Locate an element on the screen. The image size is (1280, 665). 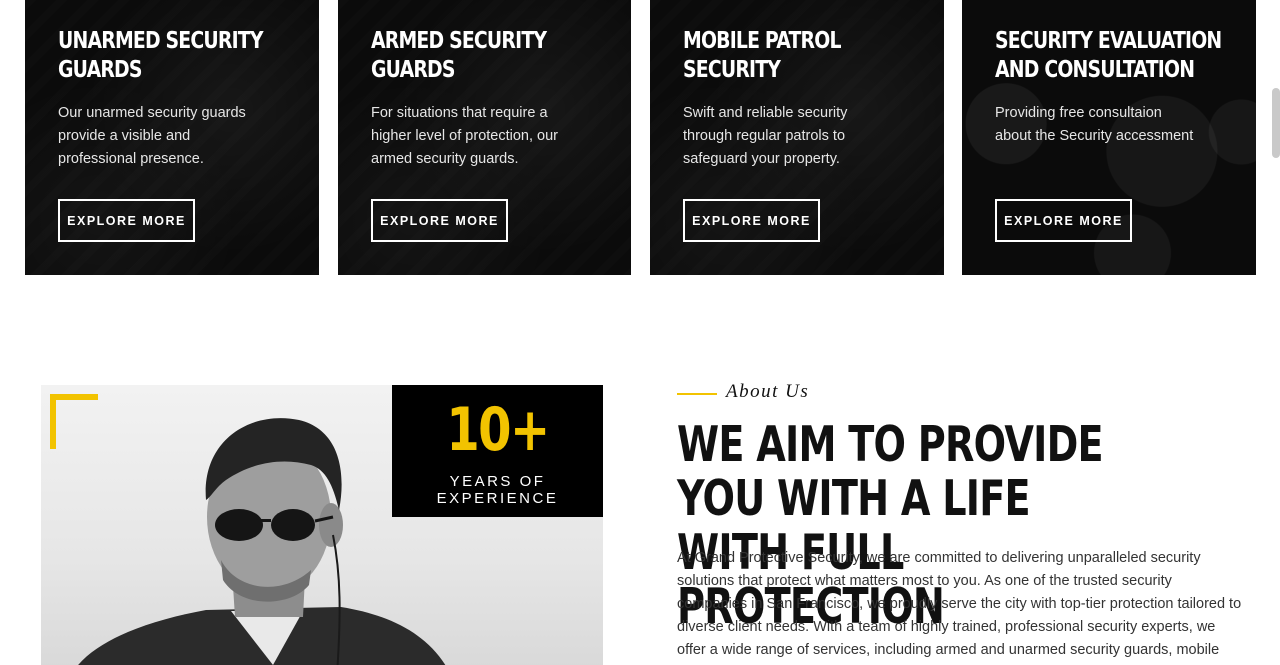
service-card-title: Unarmed Security Guards is located at coordinates (160, 55).